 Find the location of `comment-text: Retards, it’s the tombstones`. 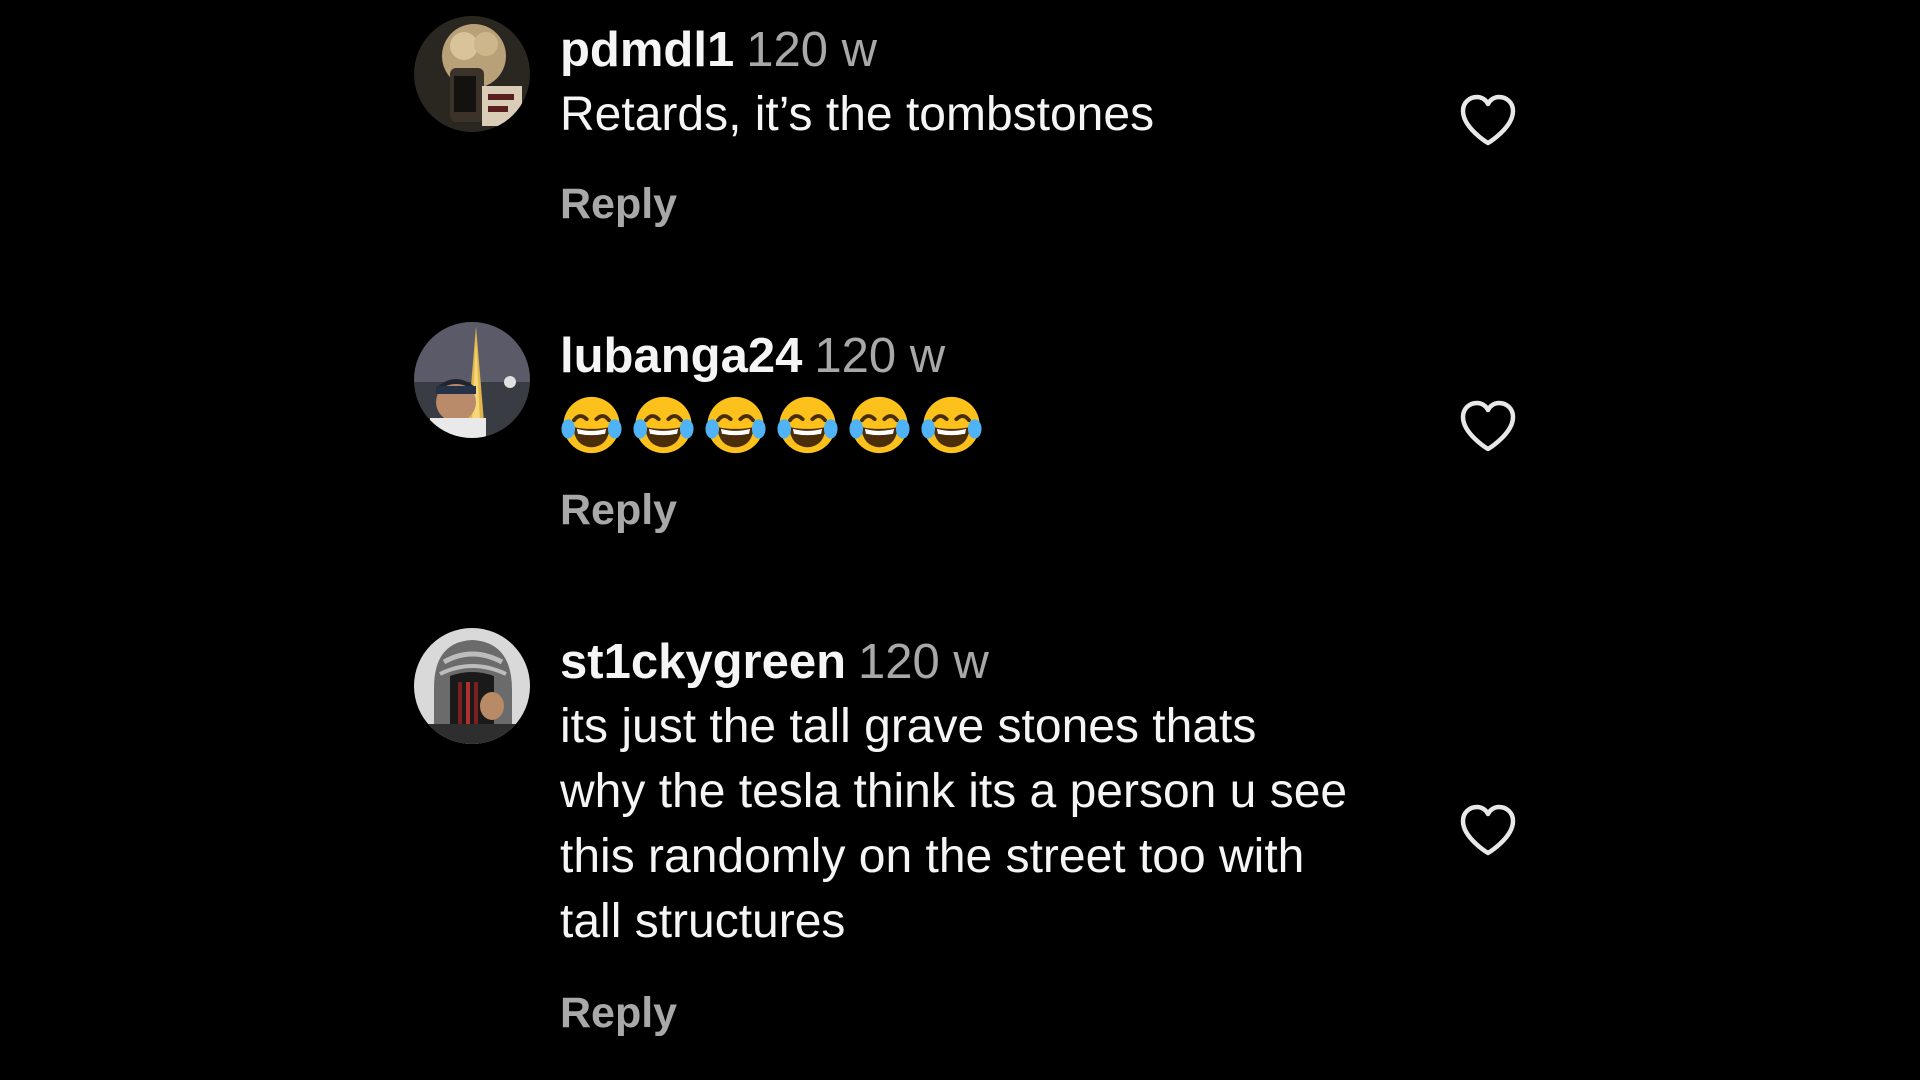

comment-text: Retards, it’s the tombstones is located at coordinates (857, 114).